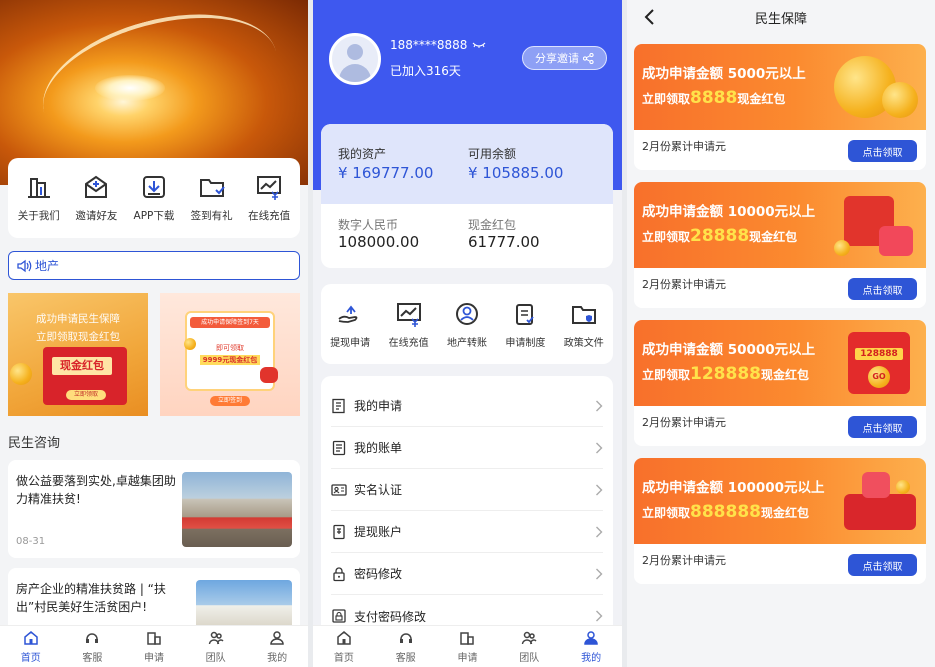  Describe the element at coordinates (725, 374) in the screenshot. I see `reward-amount: 128888` at that location.